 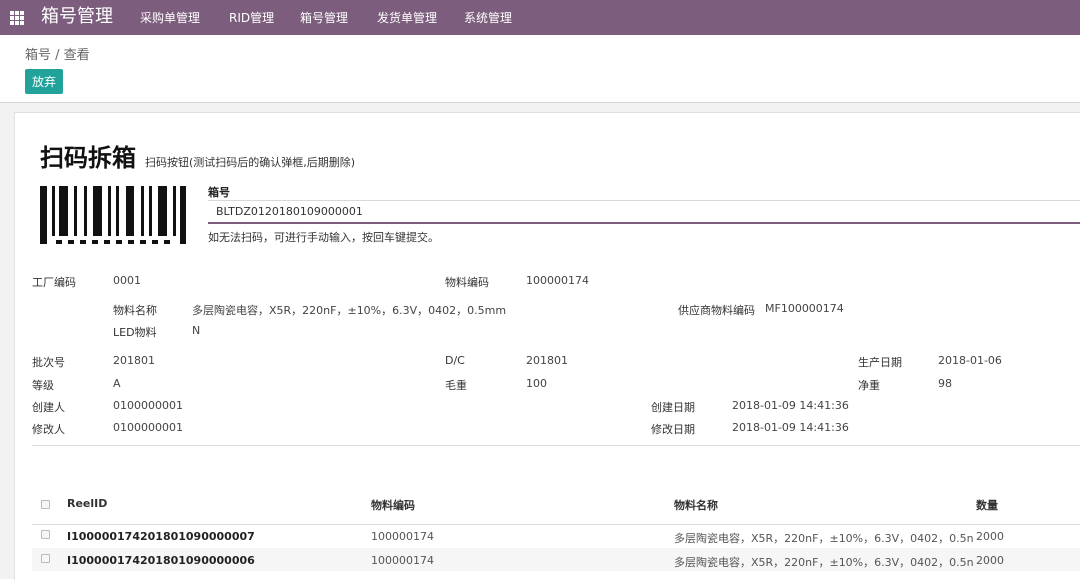 I want to click on material-code-label: 物料编码, so click(x=467, y=282).